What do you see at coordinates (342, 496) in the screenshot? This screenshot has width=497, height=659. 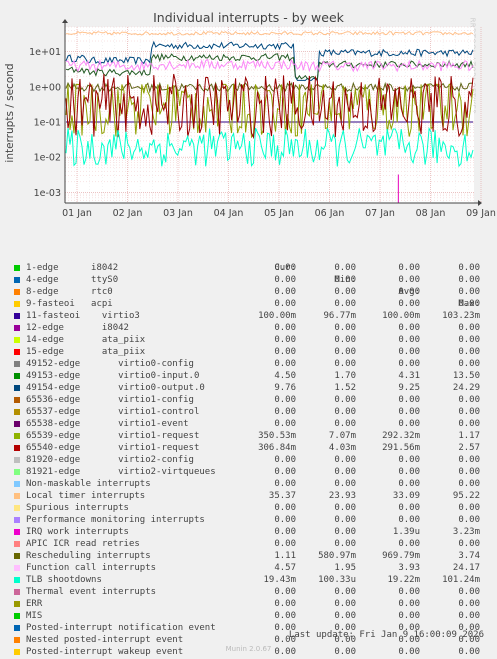 I see `legend-min-value: 23.93` at bounding box center [342, 496].